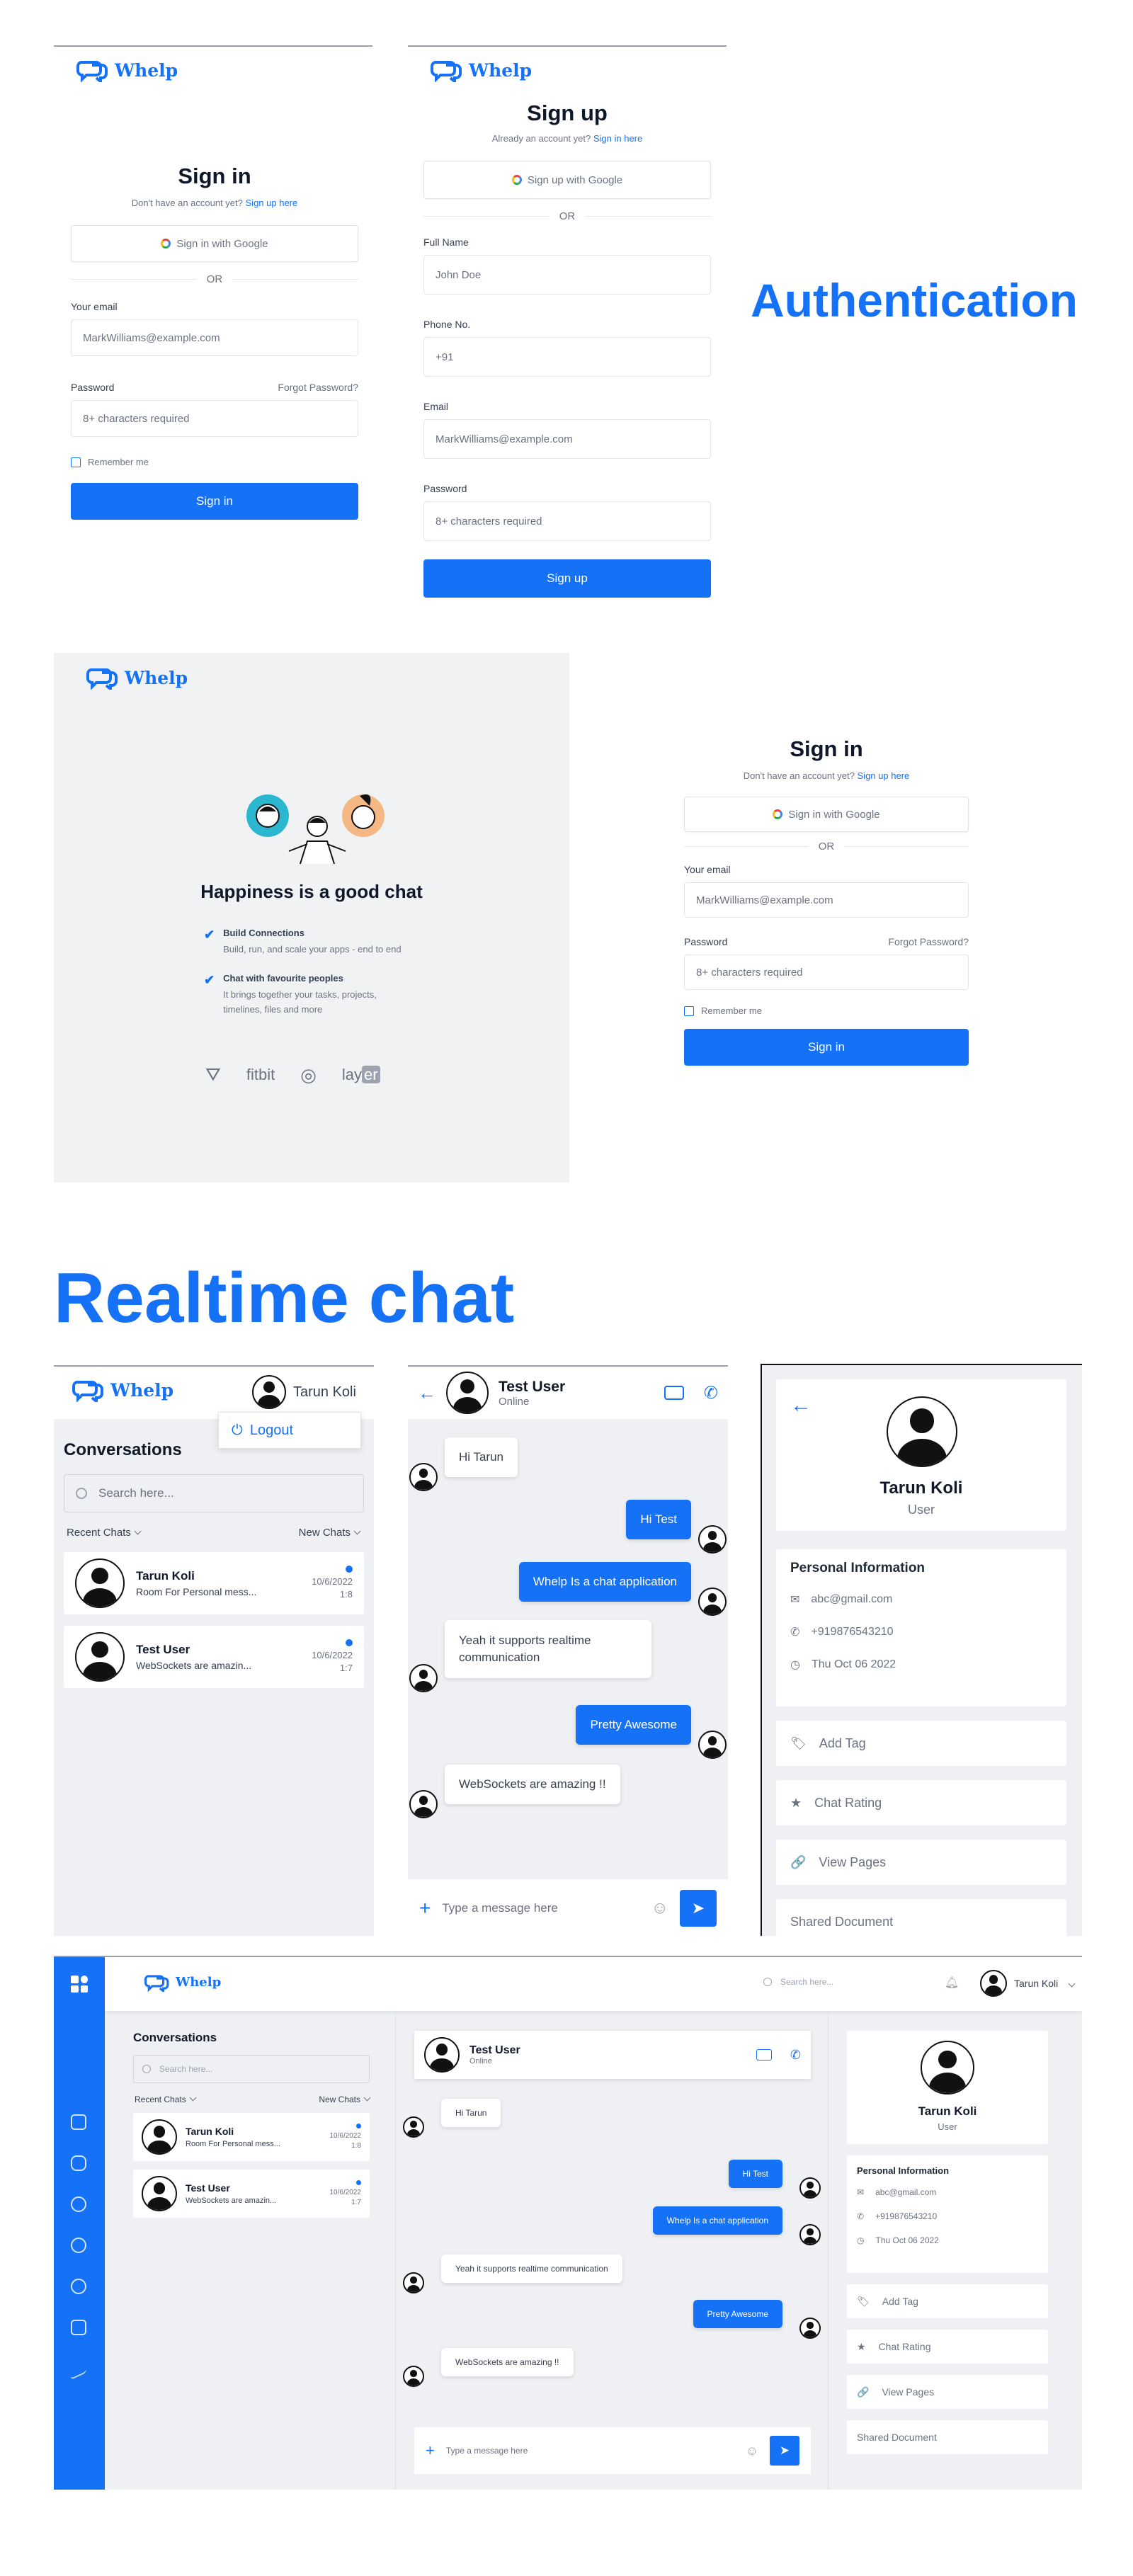 The width and height of the screenshot is (1133, 2576). Describe the element at coordinates (852, 1599) in the screenshot. I see `profile-email: abc@gmail.com` at that location.